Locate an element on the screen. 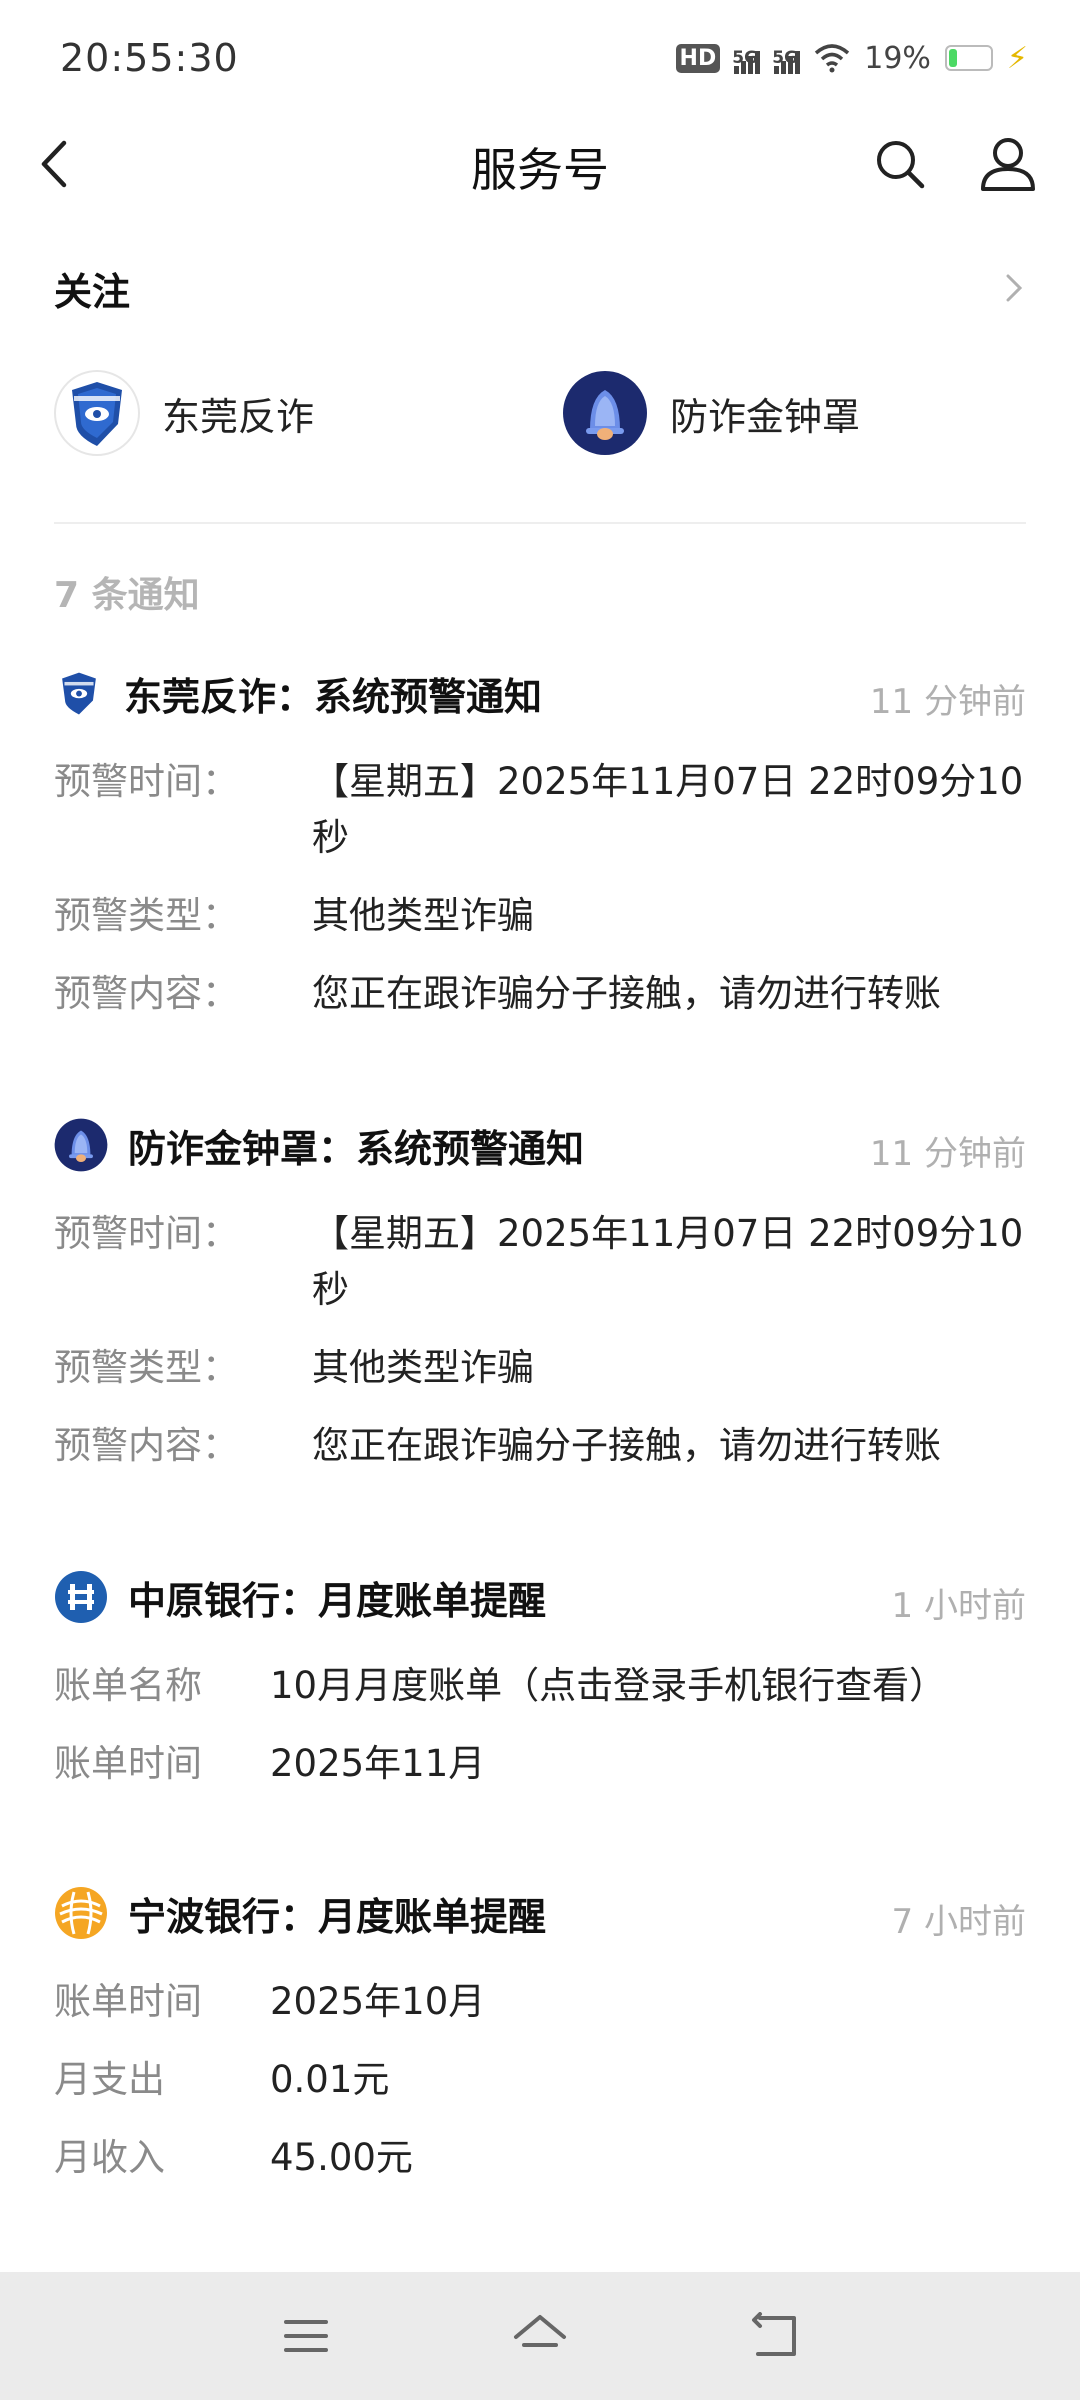 The width and height of the screenshot is (1080, 2400). follow-item-fangzha: 防诈金钟罩 is located at coordinates (711, 413).